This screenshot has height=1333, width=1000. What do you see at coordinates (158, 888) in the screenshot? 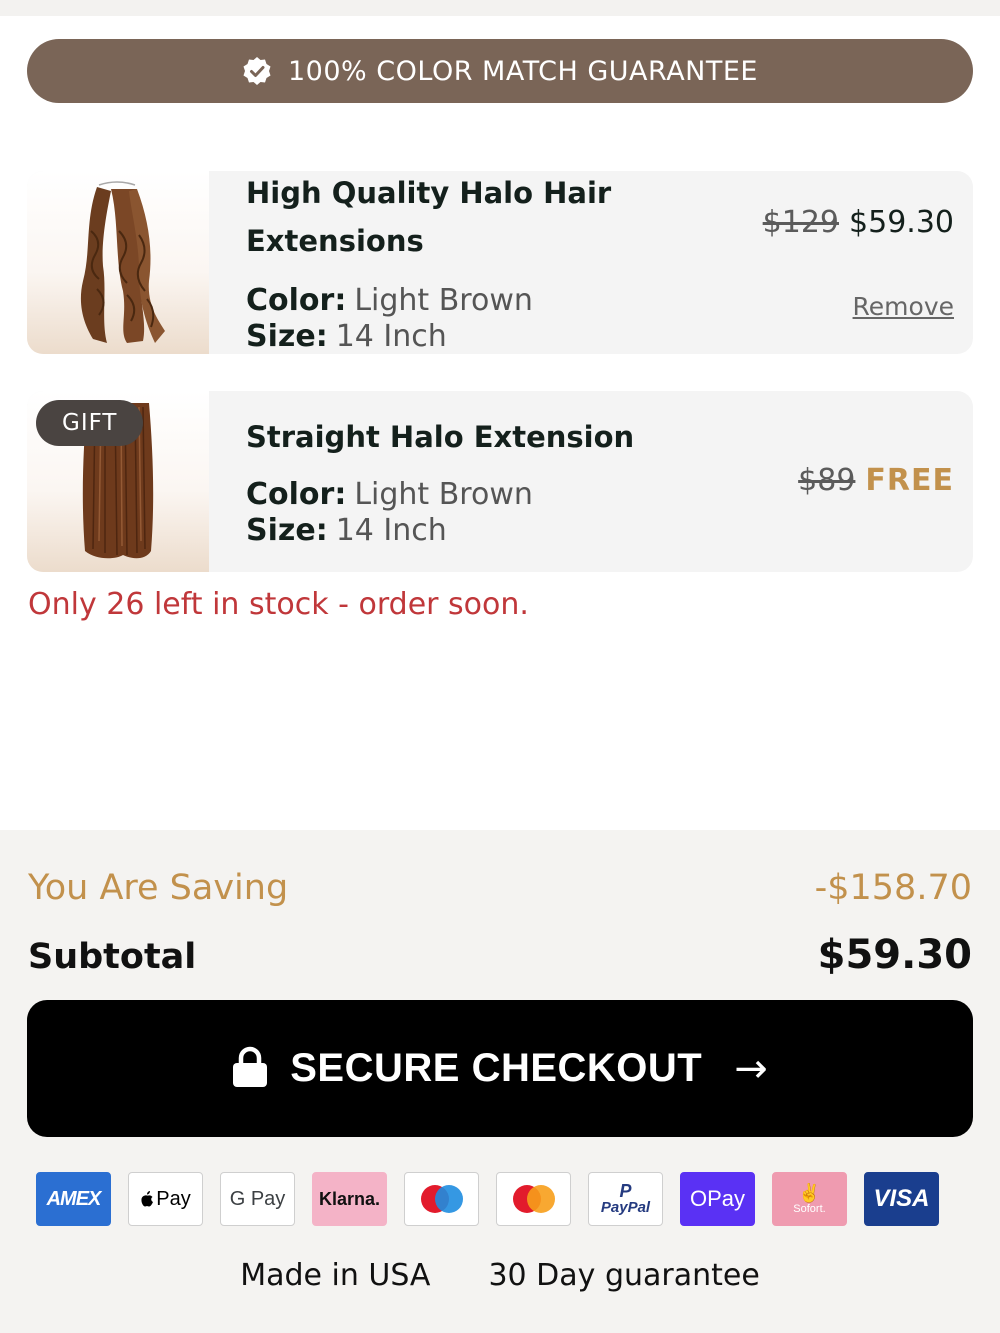
I see `saving-label: You Are Saving` at bounding box center [158, 888].